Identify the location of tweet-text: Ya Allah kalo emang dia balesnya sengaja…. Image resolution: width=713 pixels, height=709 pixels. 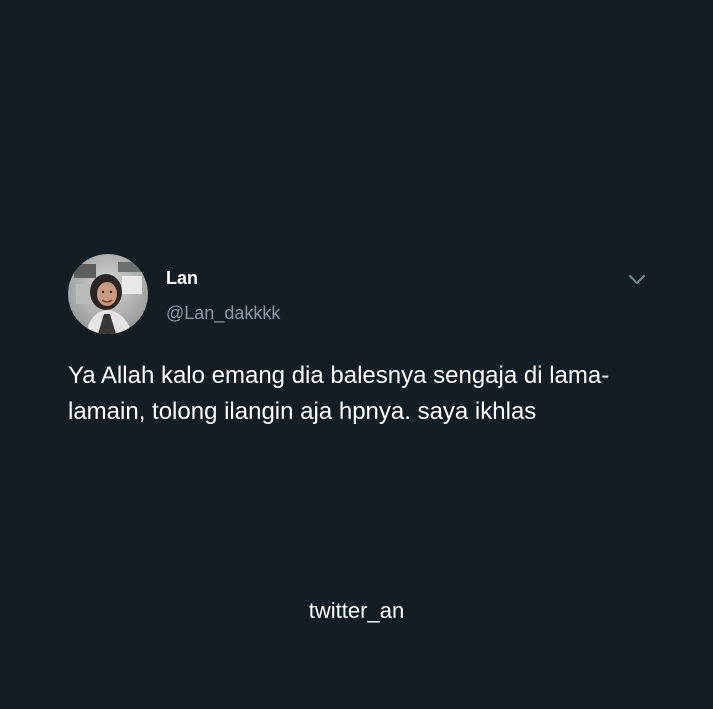
(339, 393).